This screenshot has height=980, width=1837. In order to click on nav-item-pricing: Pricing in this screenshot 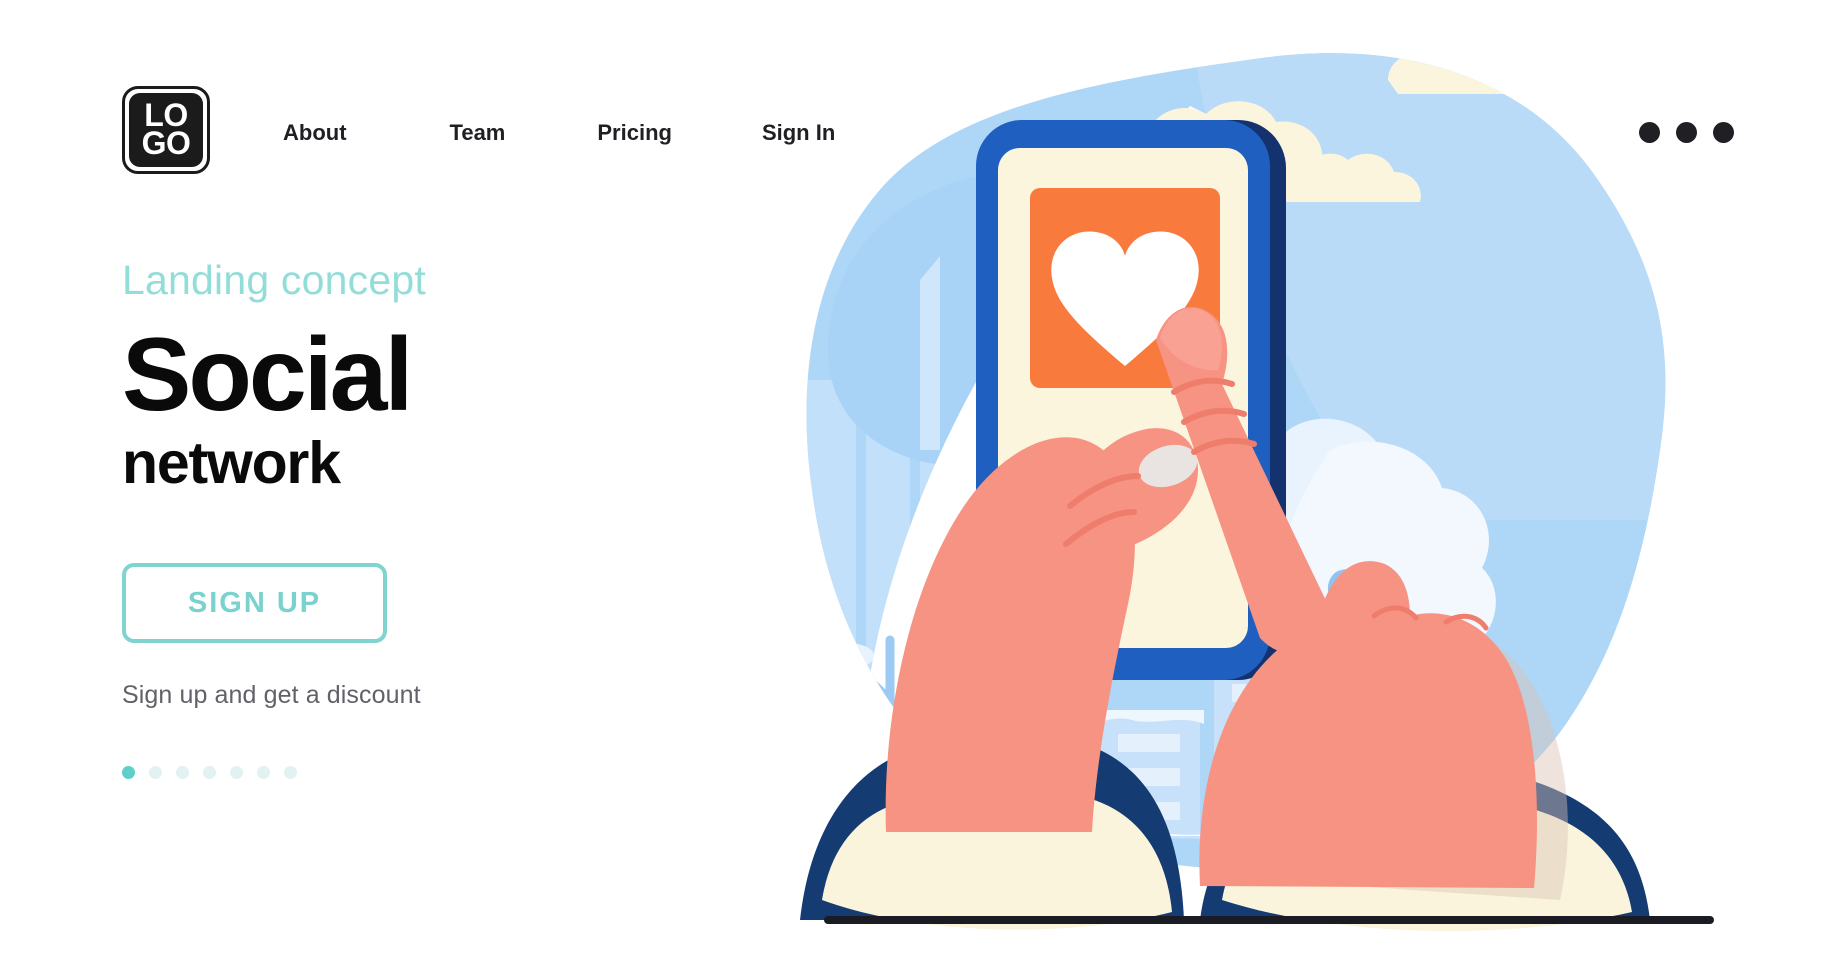, I will do `click(634, 133)`.